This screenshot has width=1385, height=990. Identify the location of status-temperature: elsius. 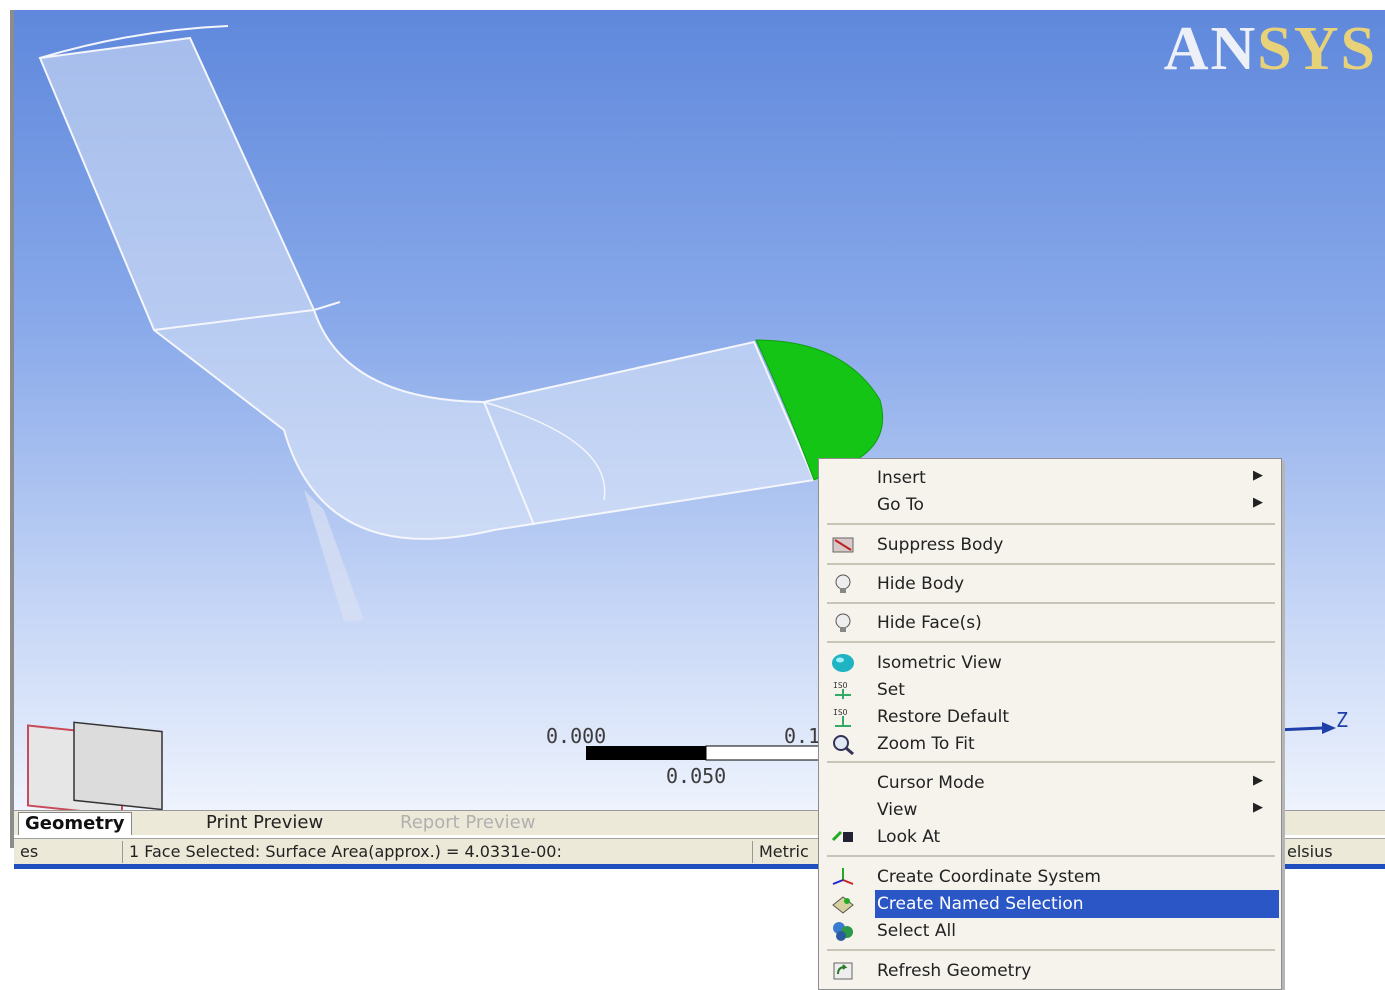
(1328, 852).